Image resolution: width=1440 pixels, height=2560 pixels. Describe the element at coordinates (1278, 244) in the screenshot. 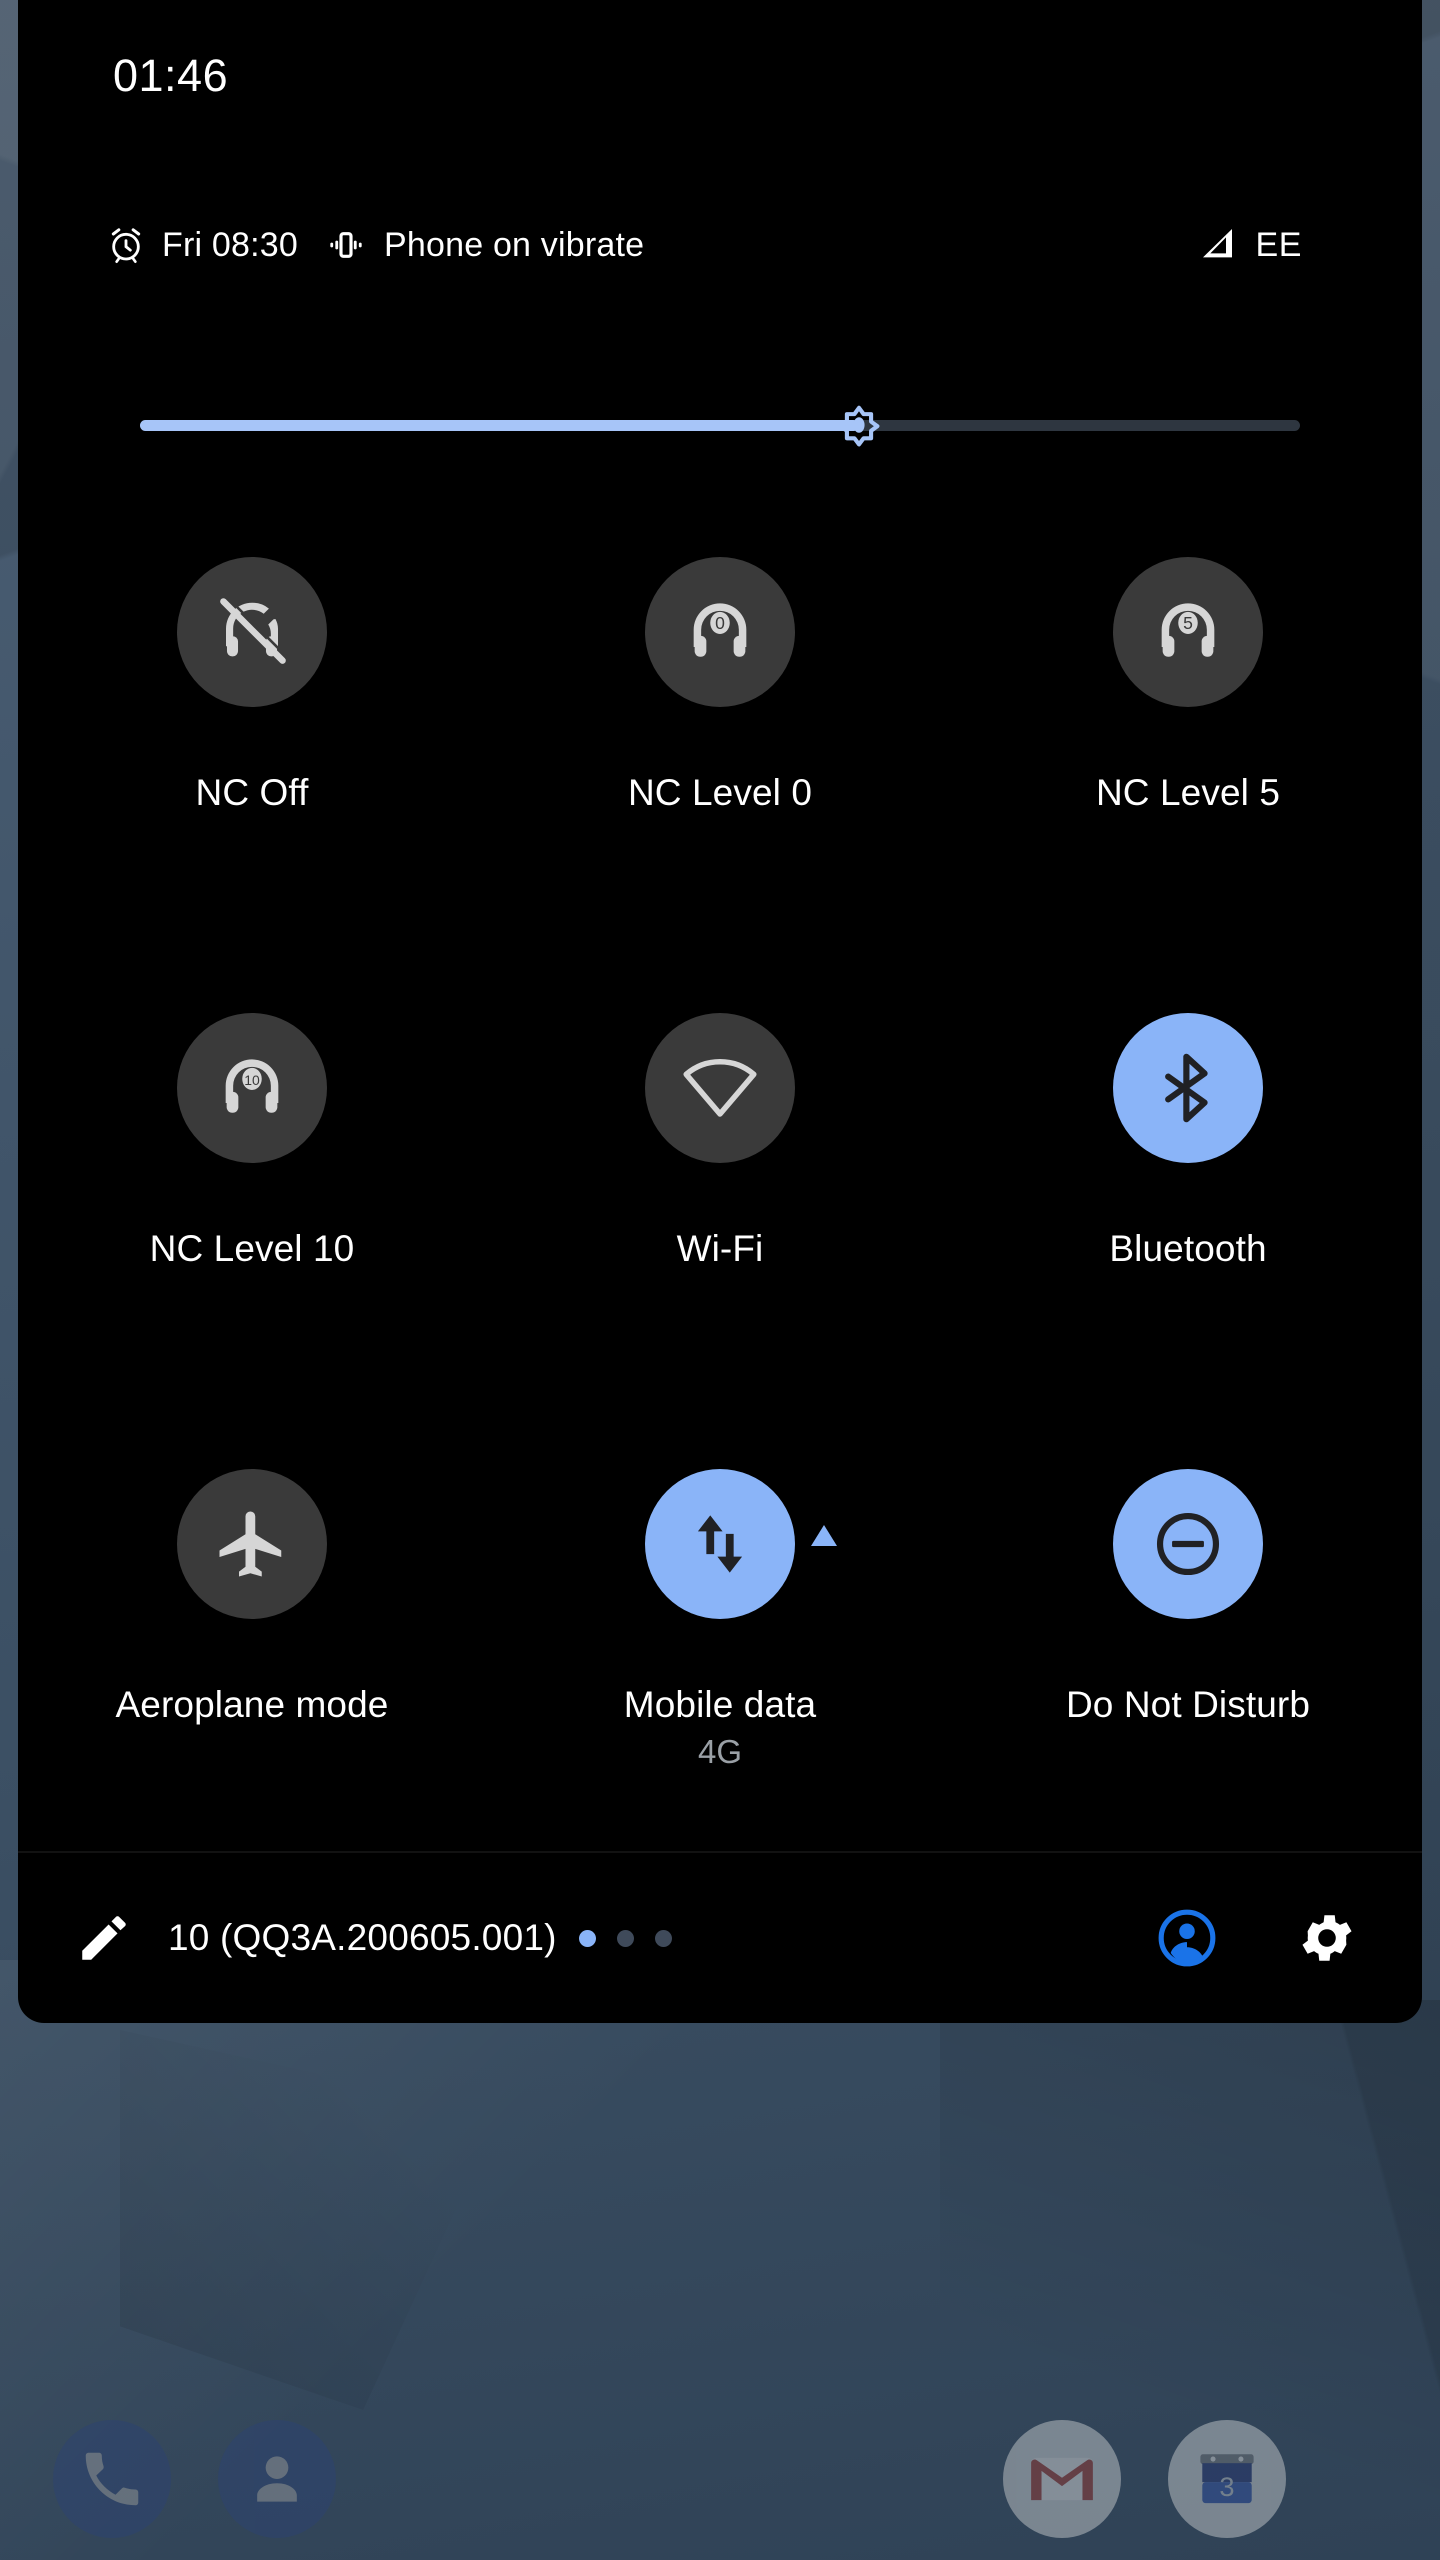

I see `carrier-label: EE` at that location.